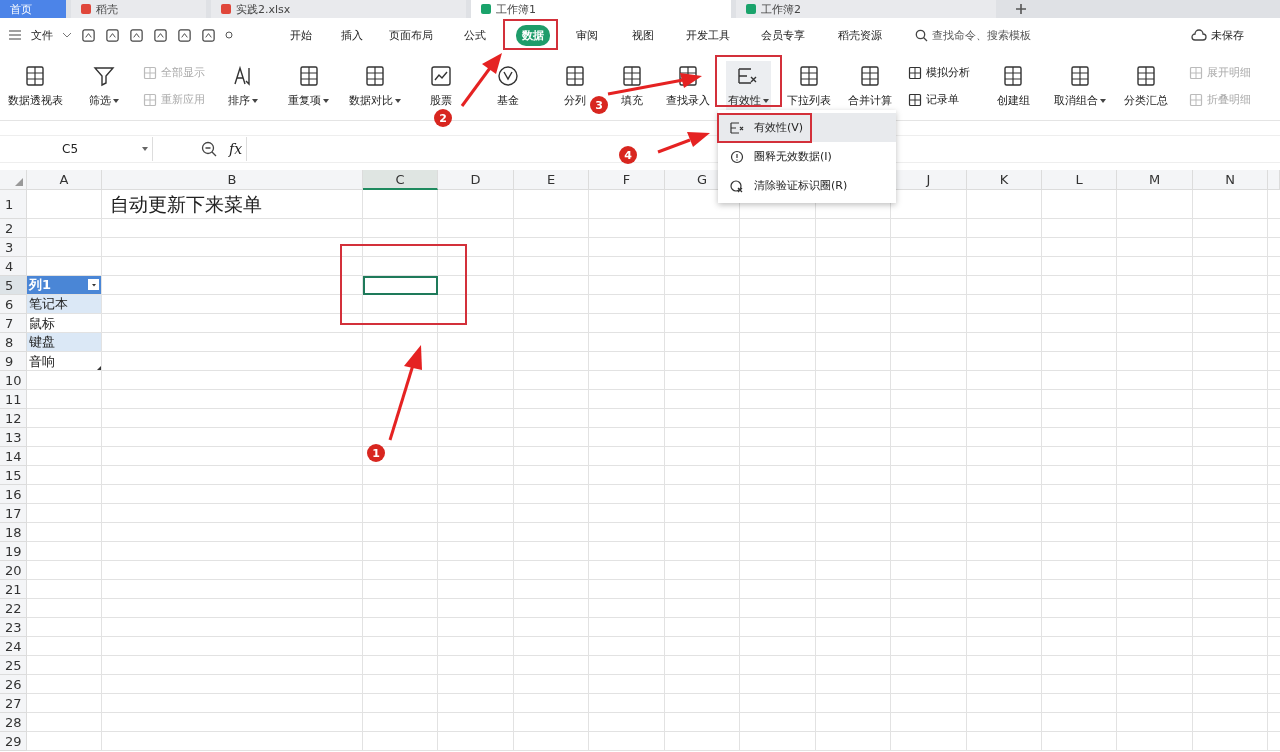 The height and width of the screenshot is (752, 1280). What do you see at coordinates (1021, 9) in the screenshot?
I see `add-icon` at bounding box center [1021, 9].